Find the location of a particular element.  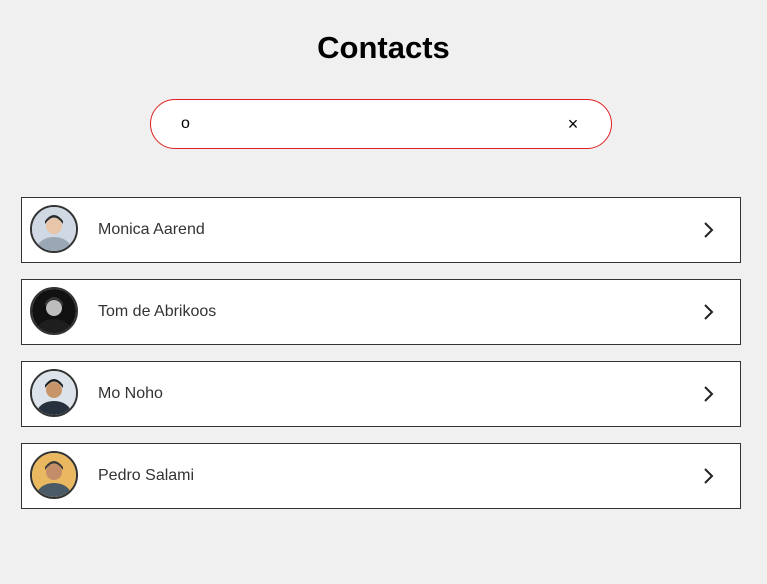

search-input is located at coordinates (361, 124).